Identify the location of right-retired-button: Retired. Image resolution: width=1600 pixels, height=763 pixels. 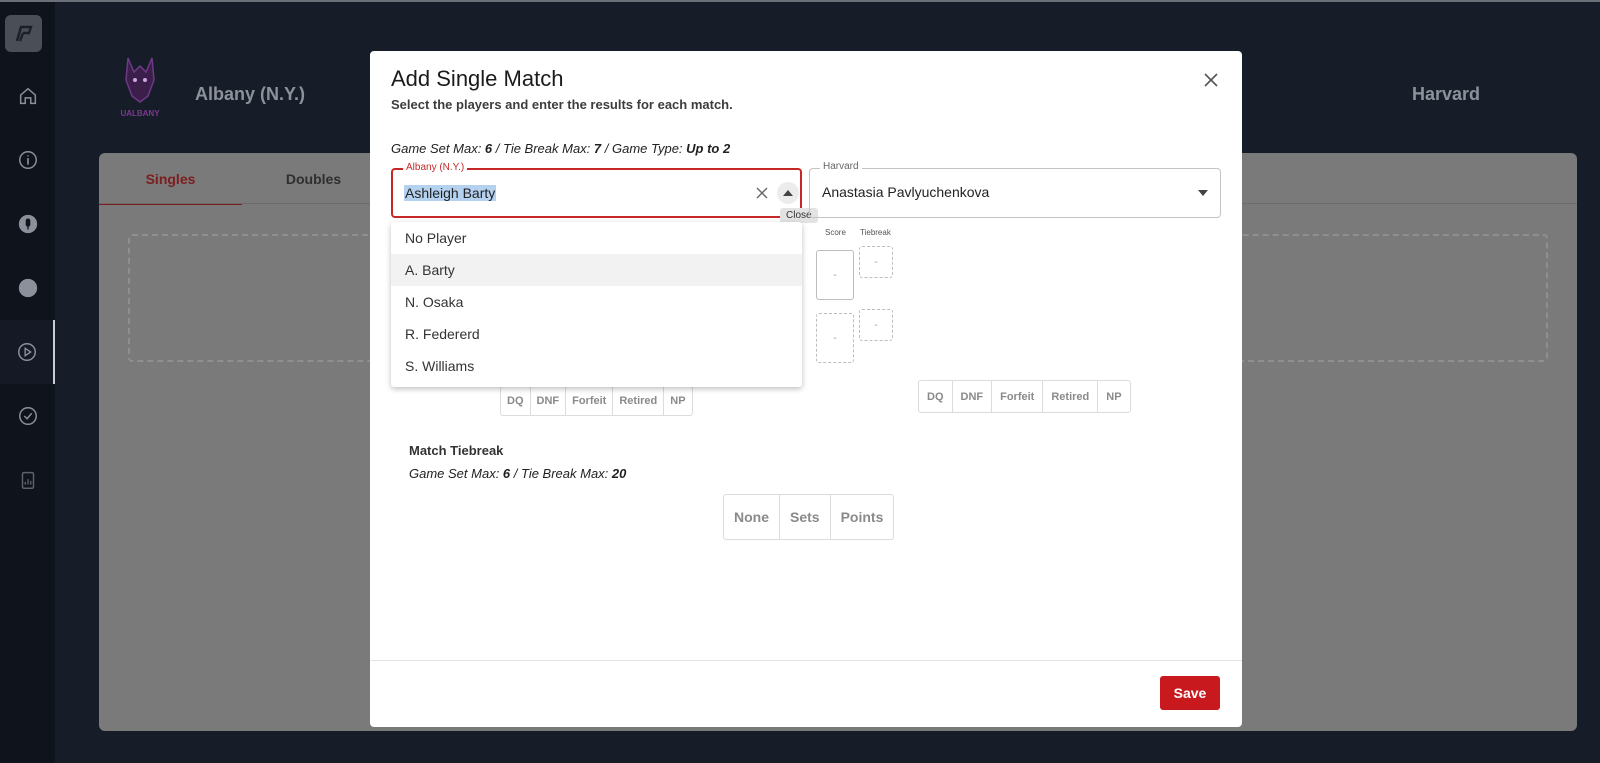
(1071, 396).